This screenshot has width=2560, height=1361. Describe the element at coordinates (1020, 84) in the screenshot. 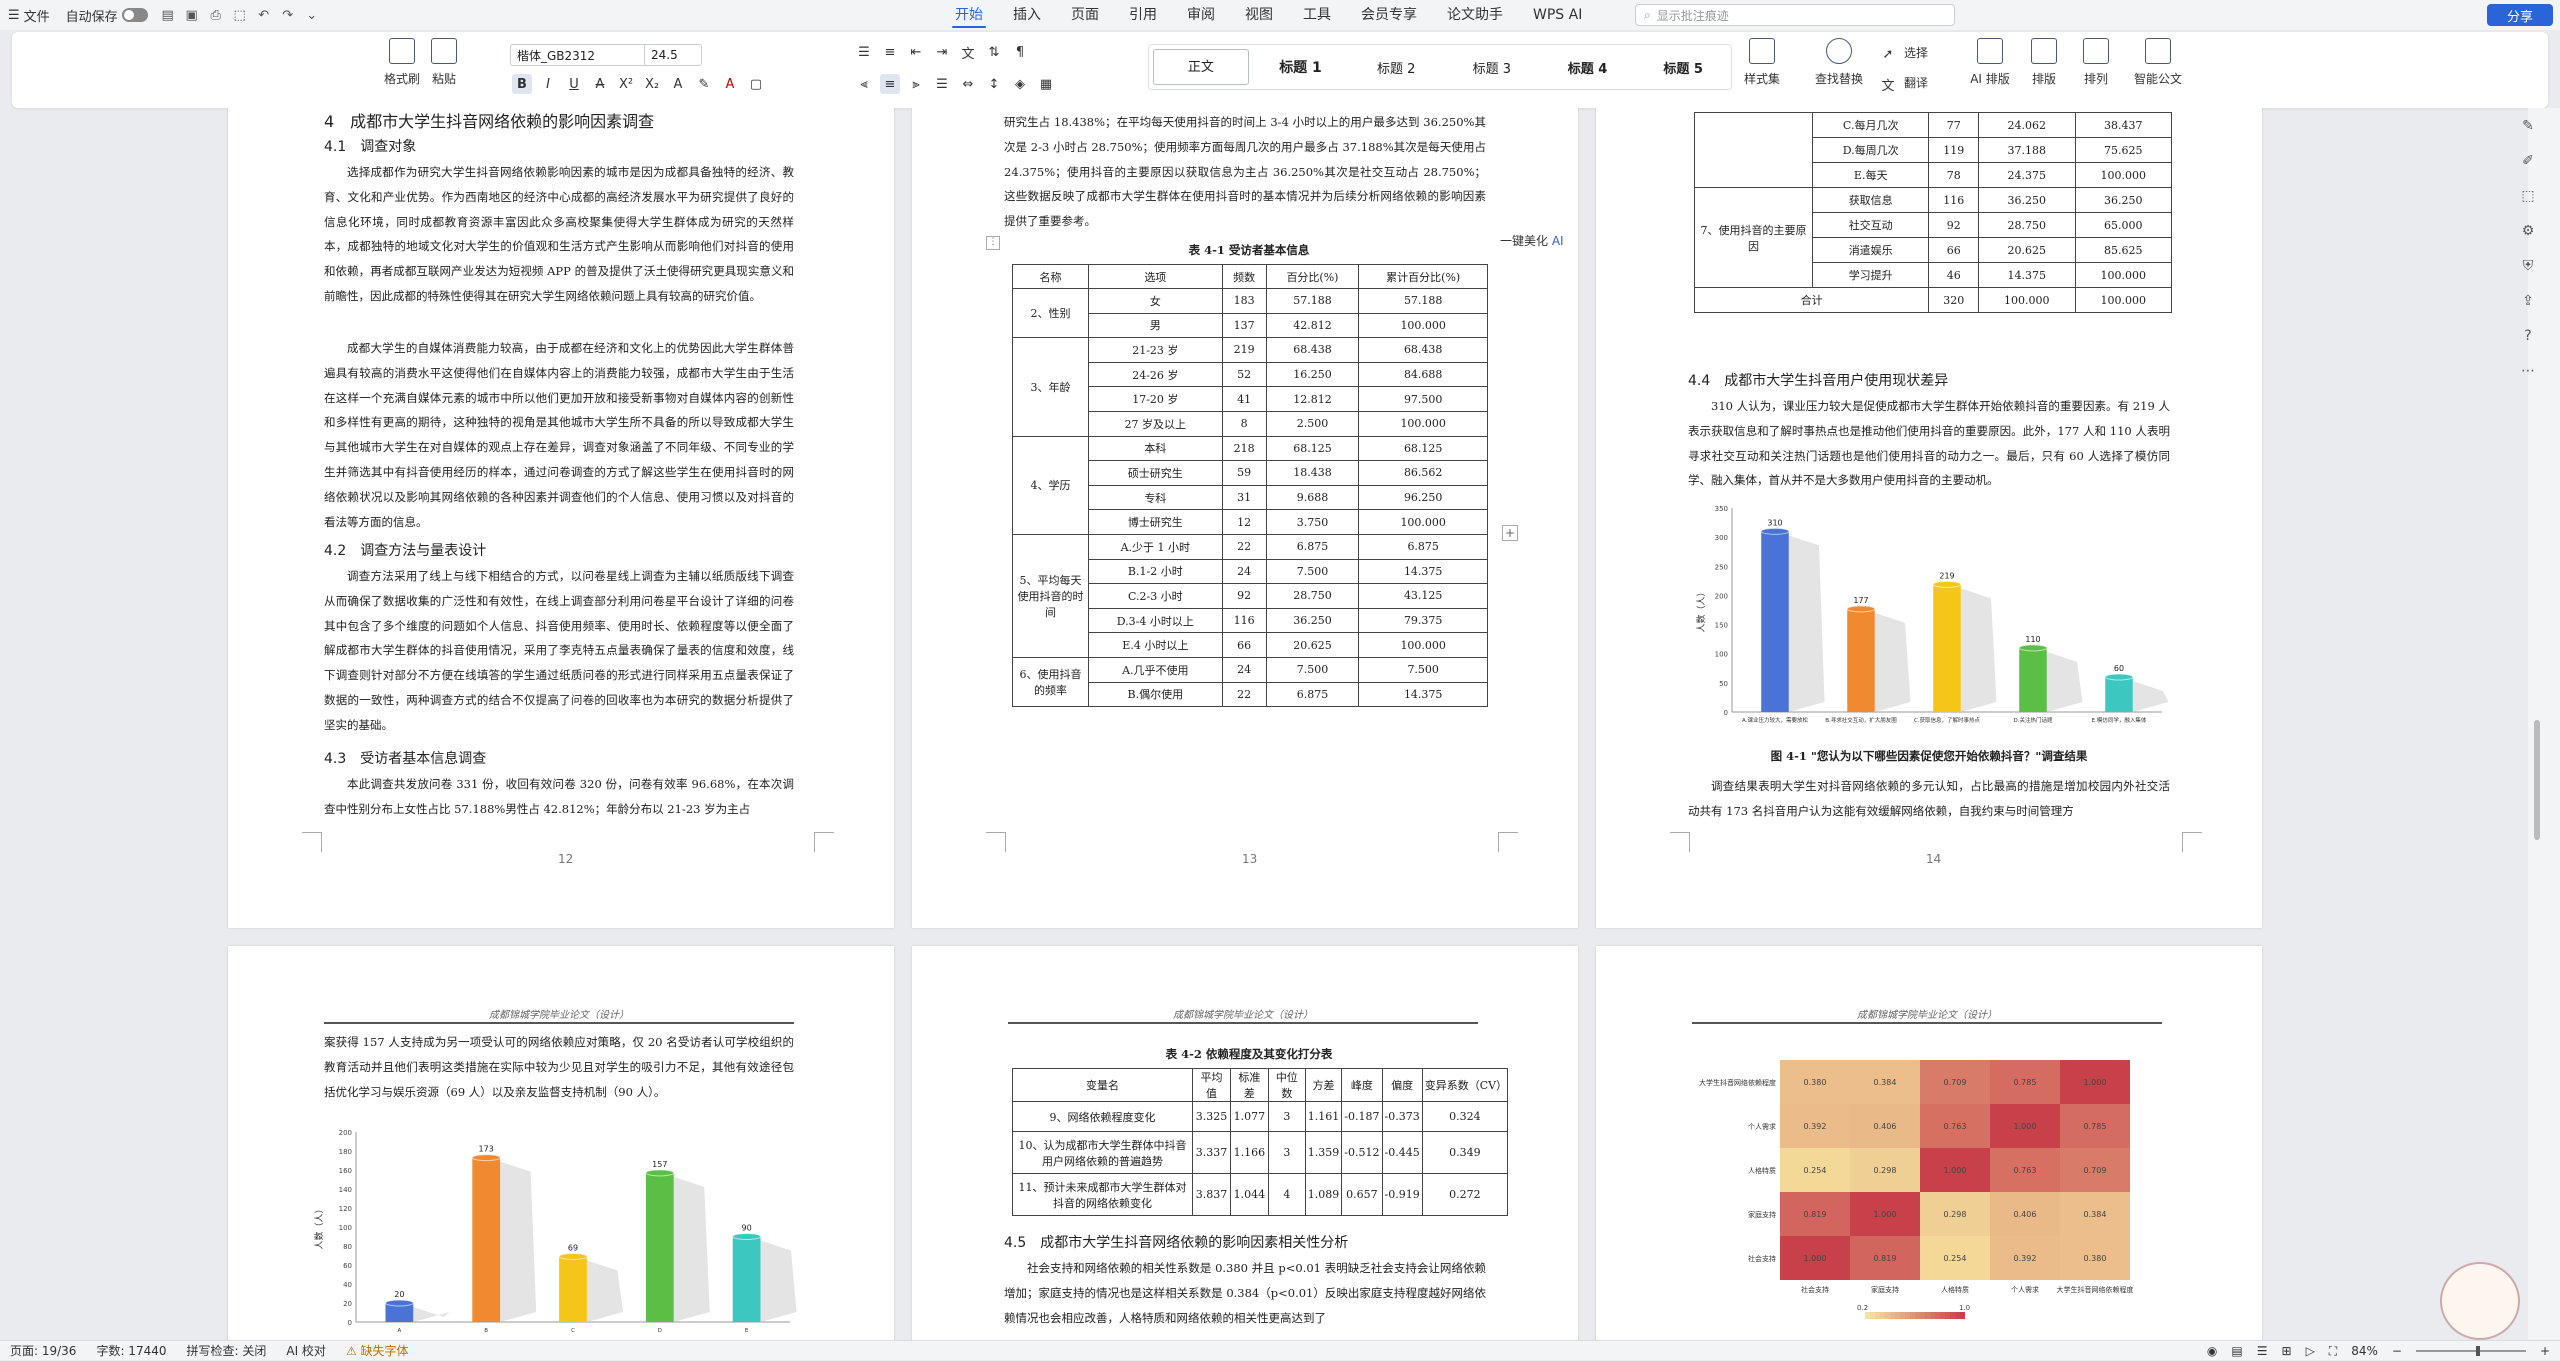

I see `shading-icon: ◈` at that location.